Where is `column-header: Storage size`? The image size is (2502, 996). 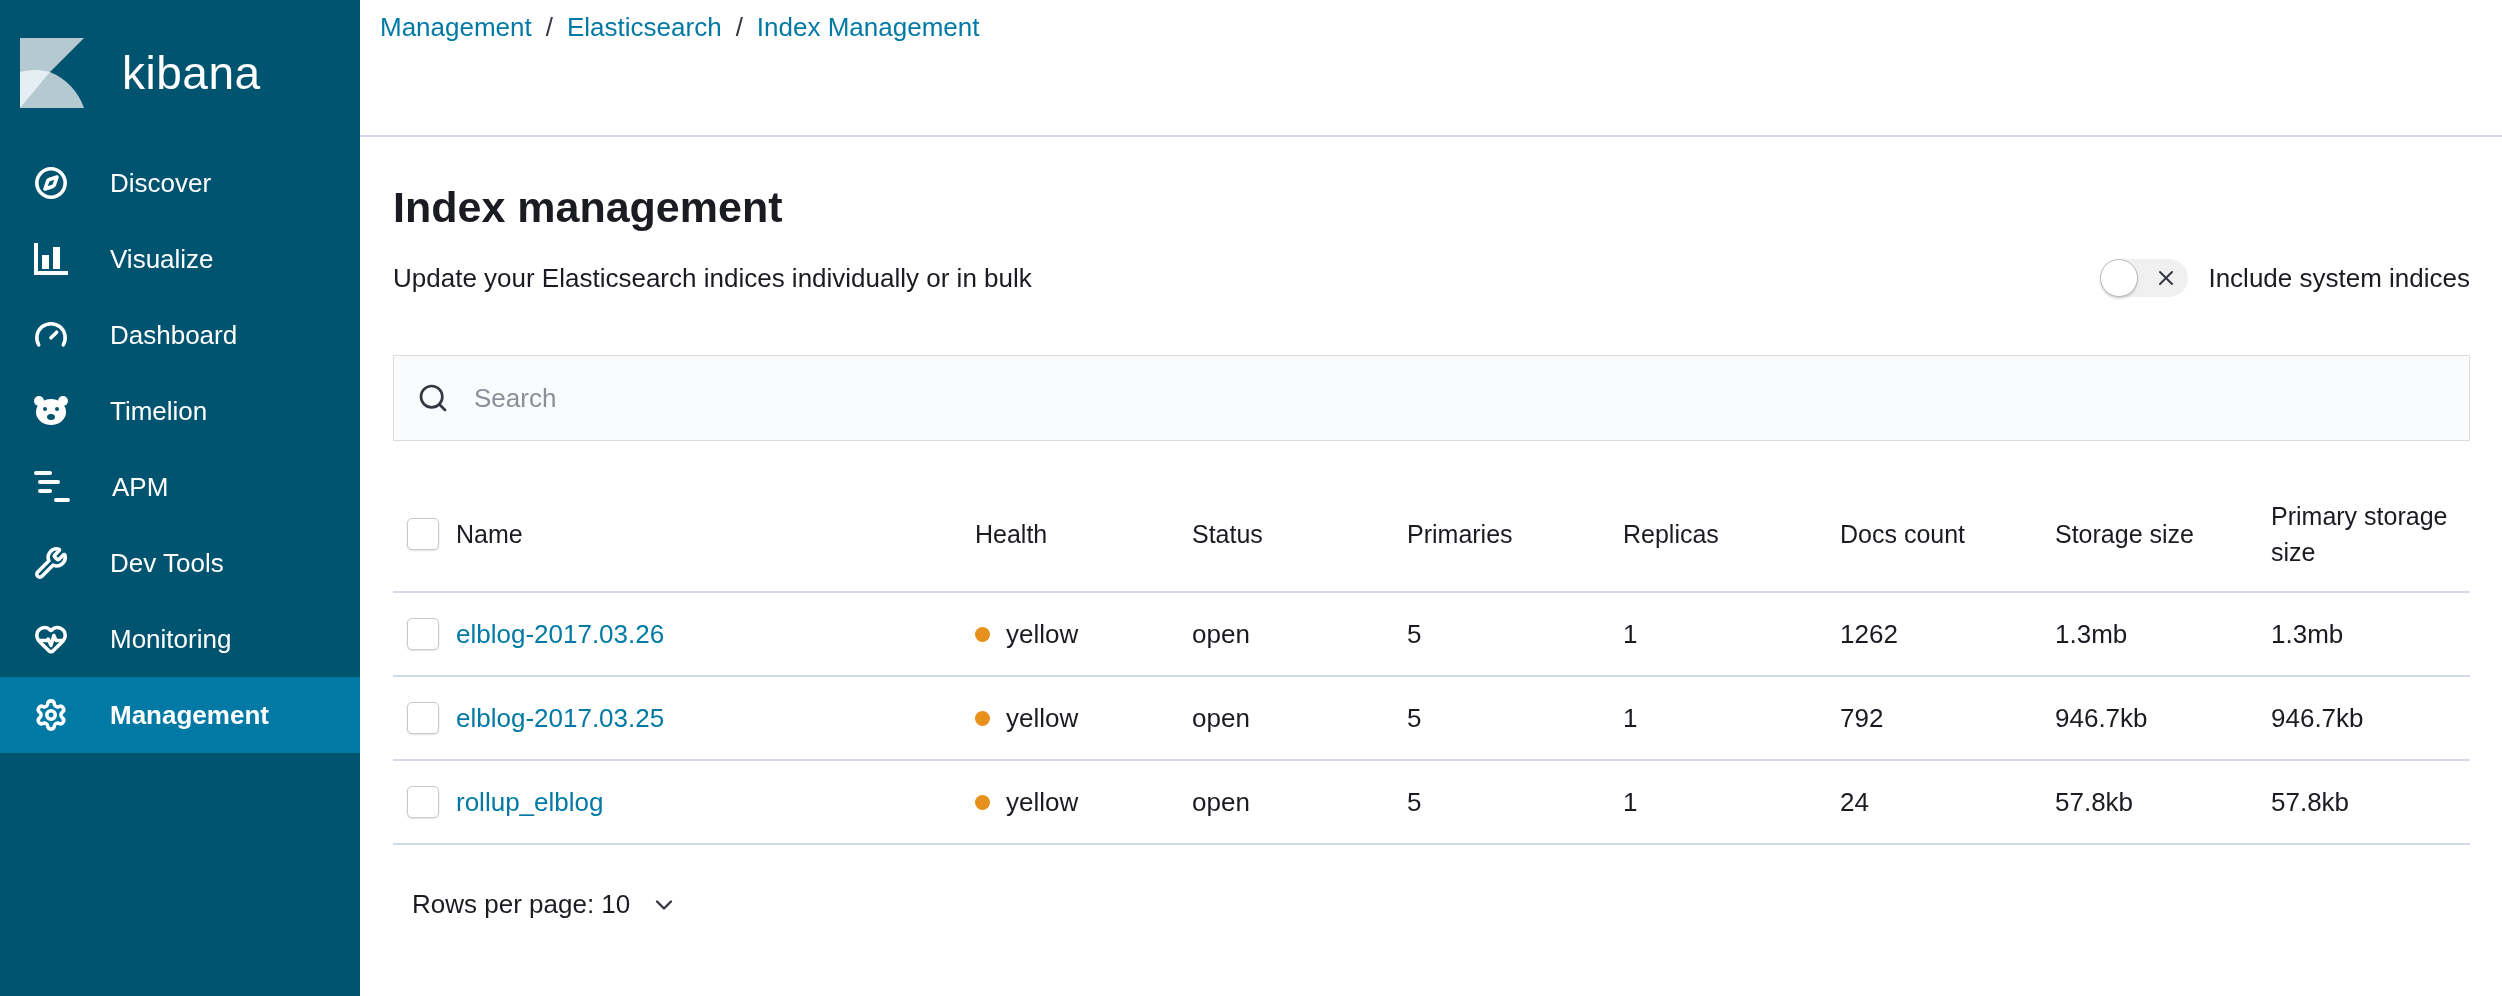 column-header: Storage size is located at coordinates (2145, 534).